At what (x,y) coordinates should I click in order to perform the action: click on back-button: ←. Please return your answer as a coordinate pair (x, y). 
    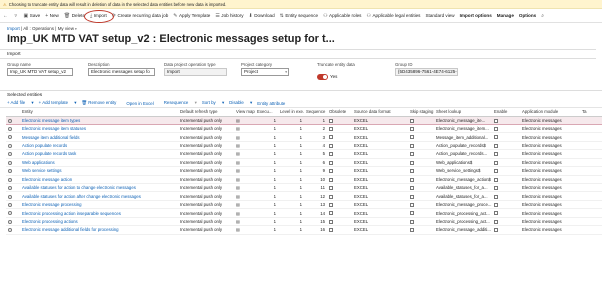
    Looking at the image, I should click on (6, 16).